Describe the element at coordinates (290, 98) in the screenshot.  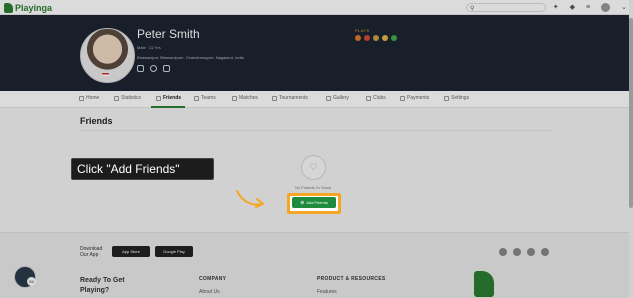
I see `tab-tournaments: Tournaments` at that location.